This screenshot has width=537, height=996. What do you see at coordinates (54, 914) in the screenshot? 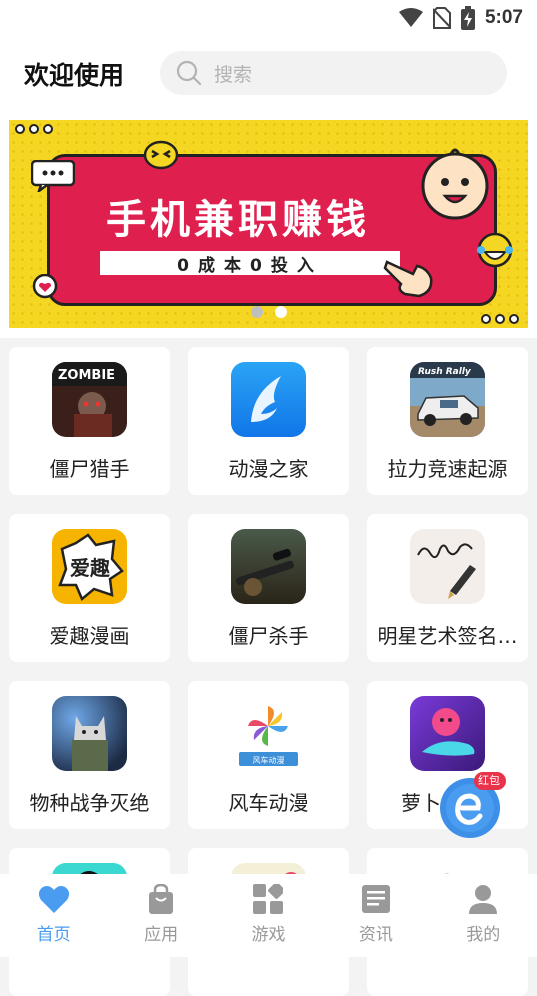
I see `tab-home: 首页` at bounding box center [54, 914].